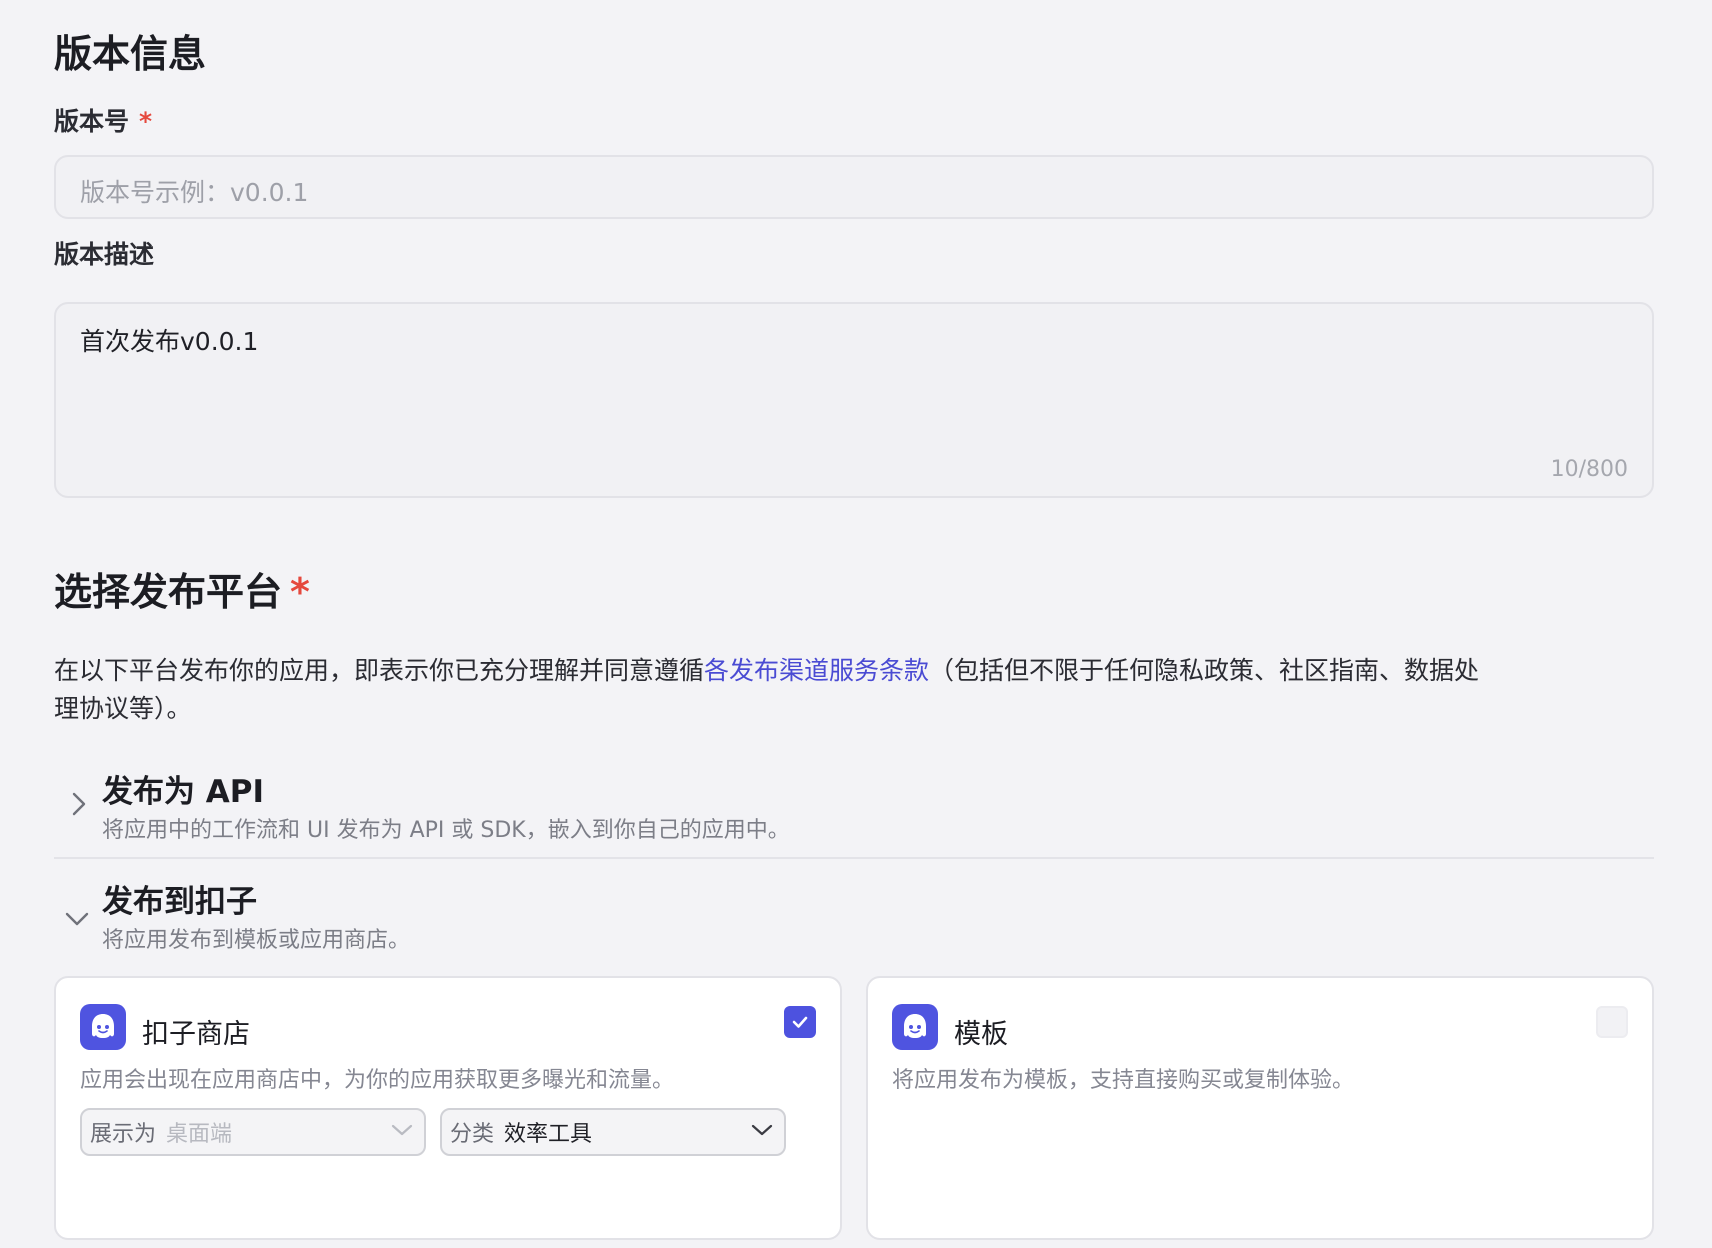  What do you see at coordinates (79, 804) in the screenshot?
I see `chevron-right-icon` at bounding box center [79, 804].